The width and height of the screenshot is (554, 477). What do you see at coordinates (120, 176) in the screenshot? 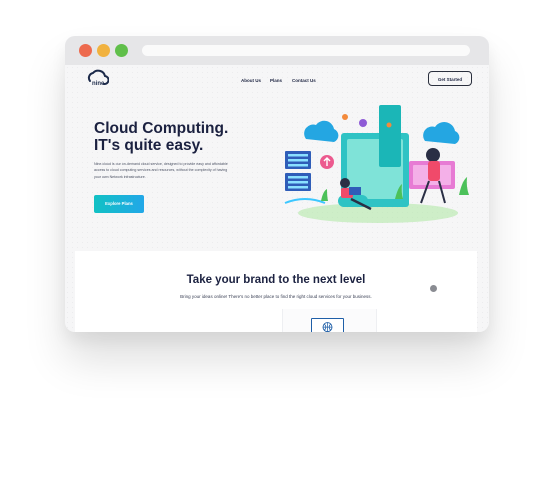
I see `hero-description-line3: your own Network infrastructure.` at bounding box center [120, 176].